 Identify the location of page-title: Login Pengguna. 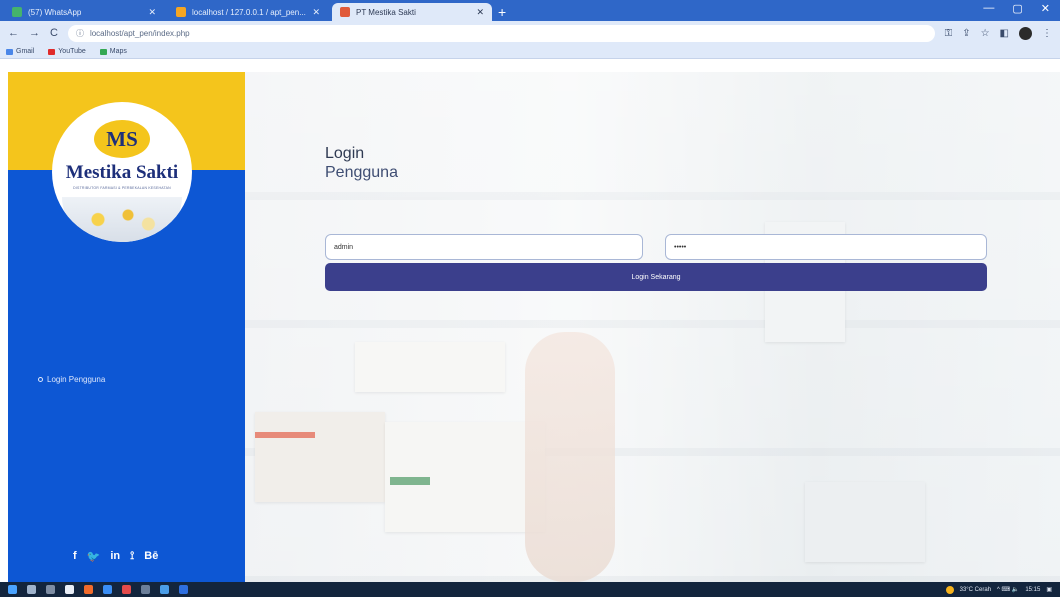
(361, 163).